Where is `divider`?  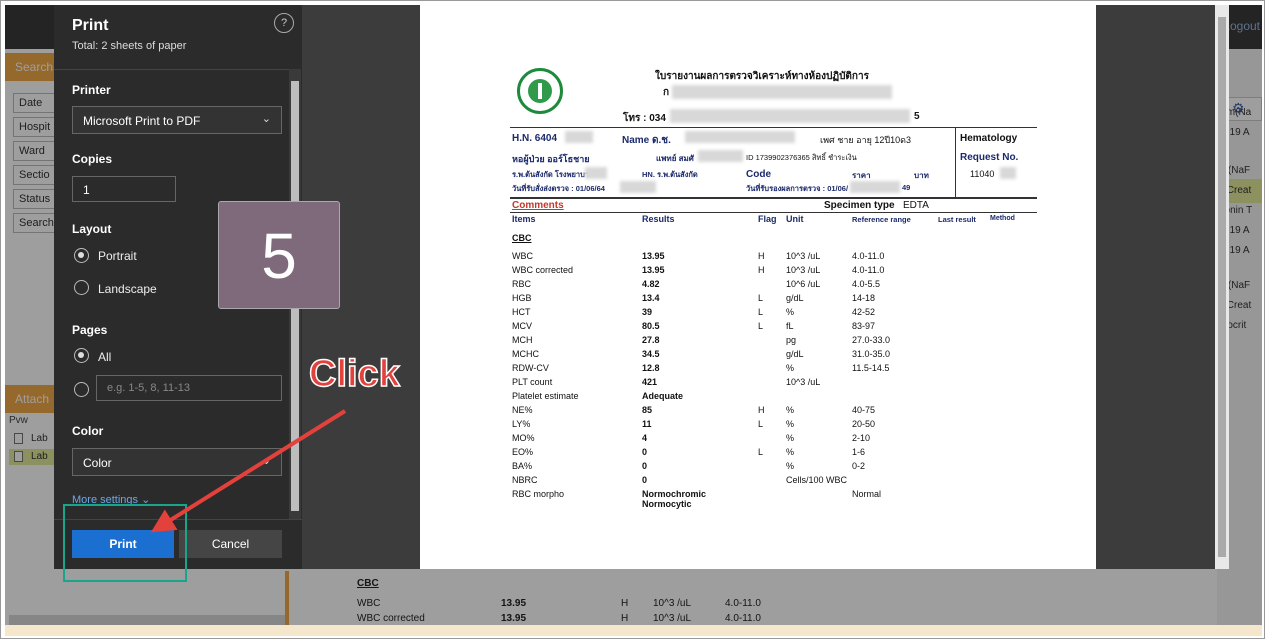 divider is located at coordinates (773, 212).